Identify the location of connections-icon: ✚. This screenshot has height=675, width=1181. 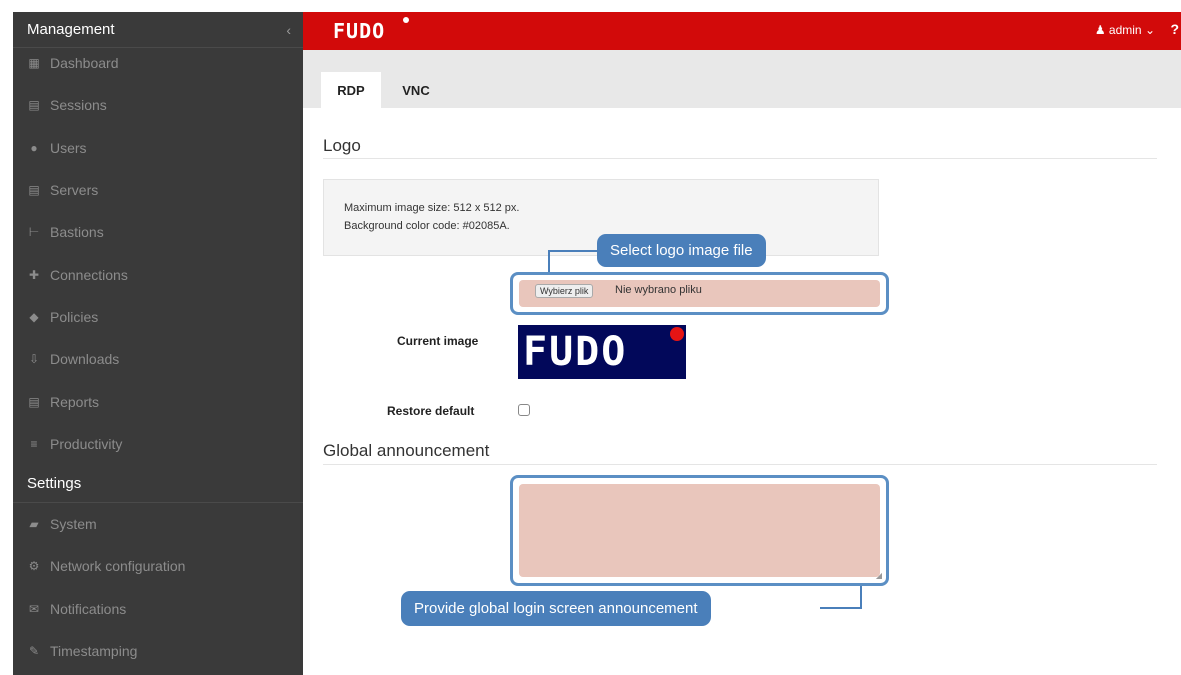
(34, 274).